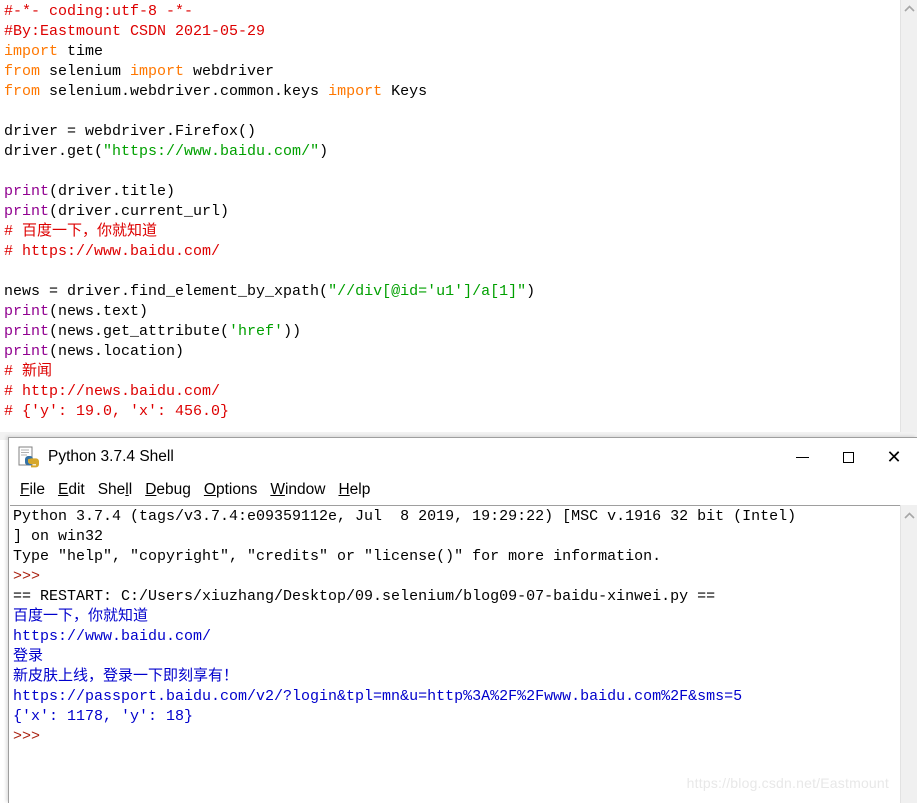 Image resolution: width=917 pixels, height=803 pixels. What do you see at coordinates (71, 490) in the screenshot?
I see `menu-item-edit: Edit` at bounding box center [71, 490].